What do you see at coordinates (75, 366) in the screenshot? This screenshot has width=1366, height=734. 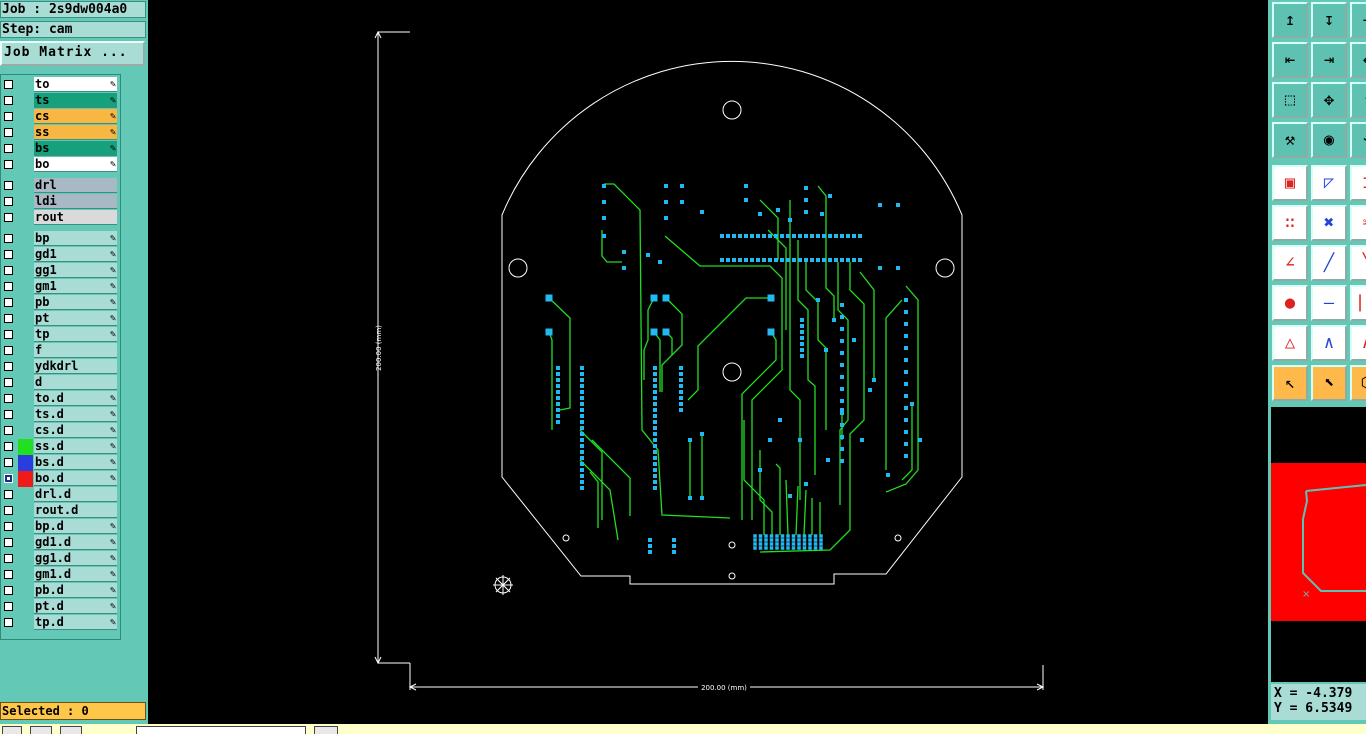 I see `layer-name: ydkdrl` at bounding box center [75, 366].